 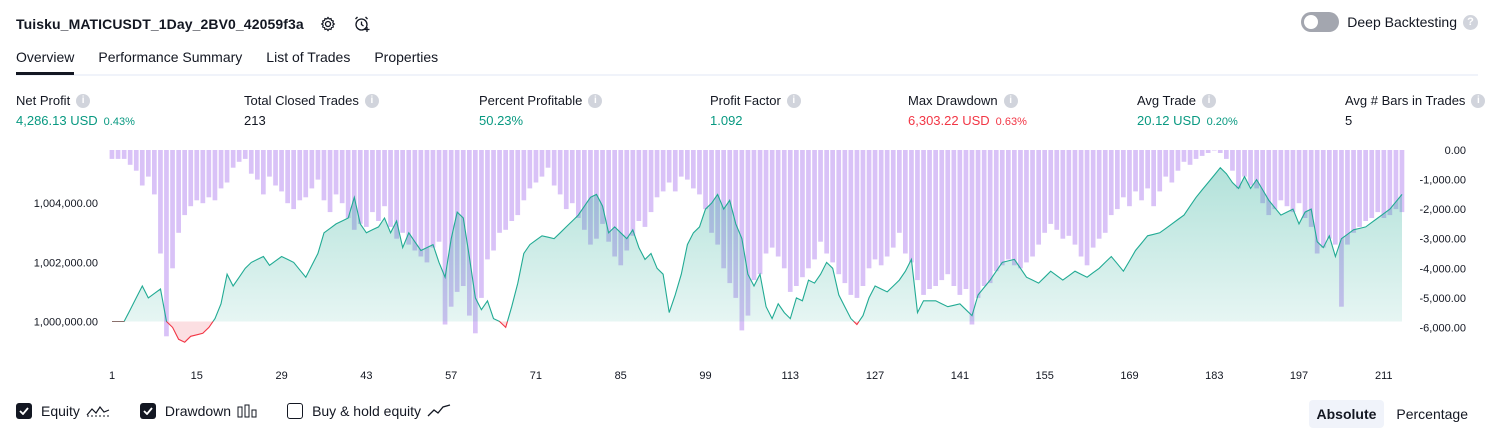 I want to click on metric-percent: 0.43%, so click(x=119, y=122).